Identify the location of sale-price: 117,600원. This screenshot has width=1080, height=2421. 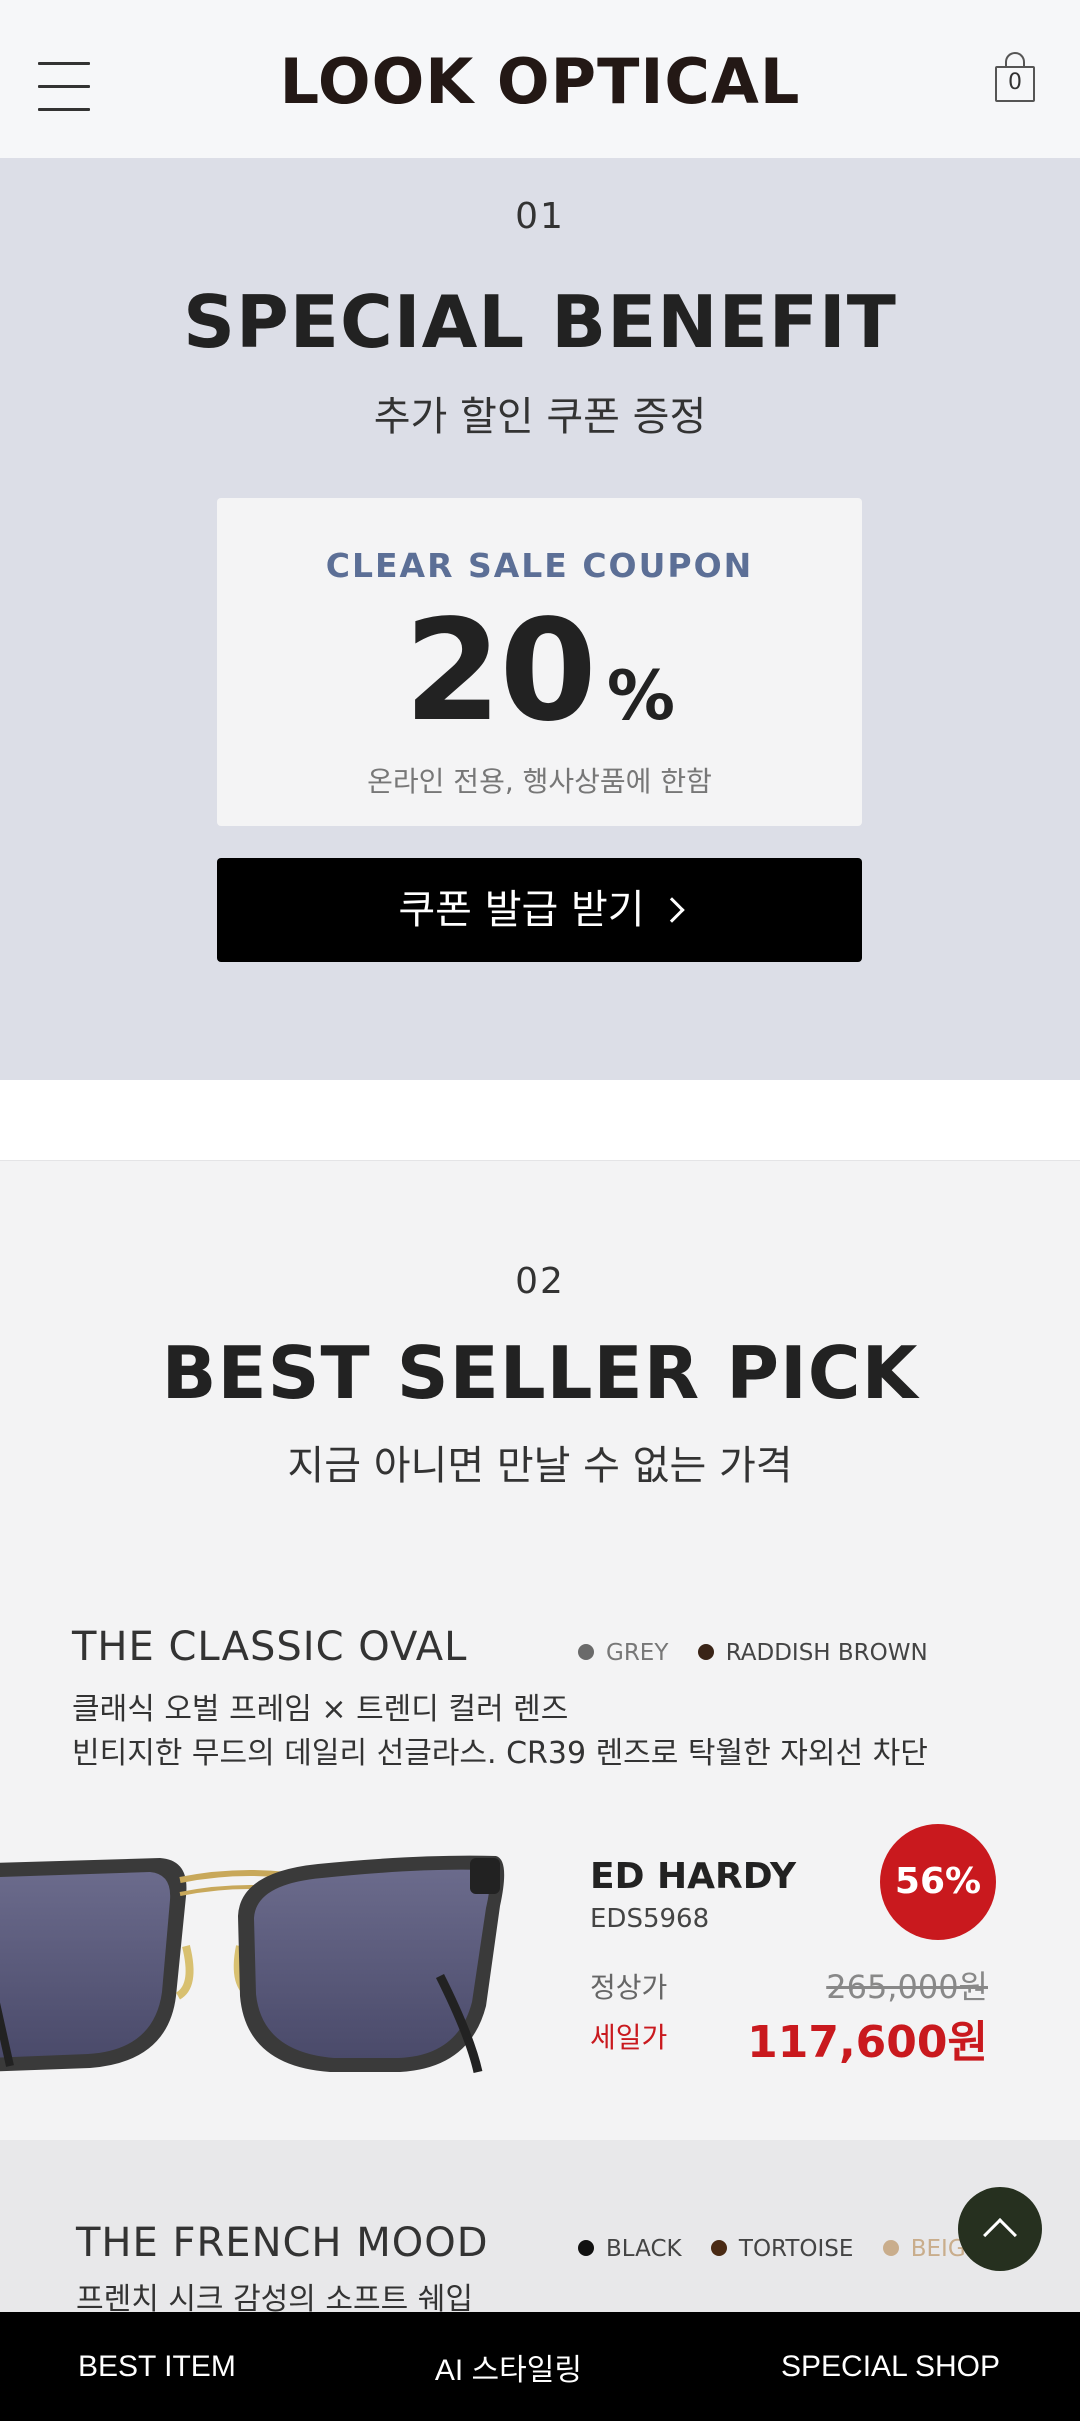
(867, 2042).